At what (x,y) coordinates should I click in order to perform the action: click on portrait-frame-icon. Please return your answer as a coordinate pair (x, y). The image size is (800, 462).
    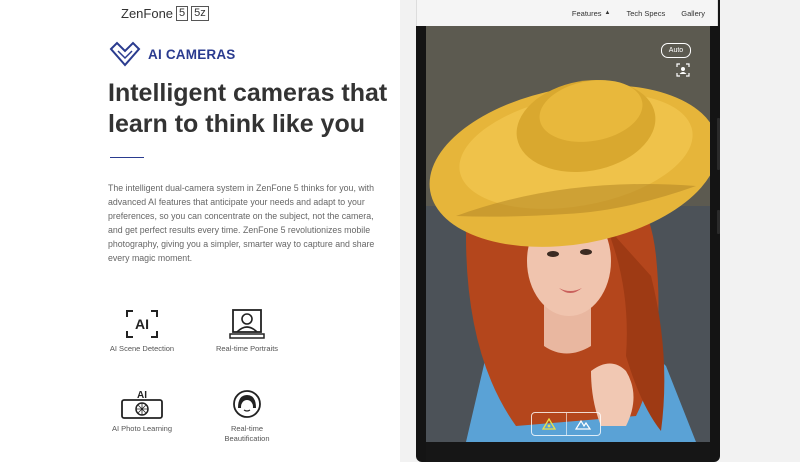
    Looking at the image, I should click on (247, 324).